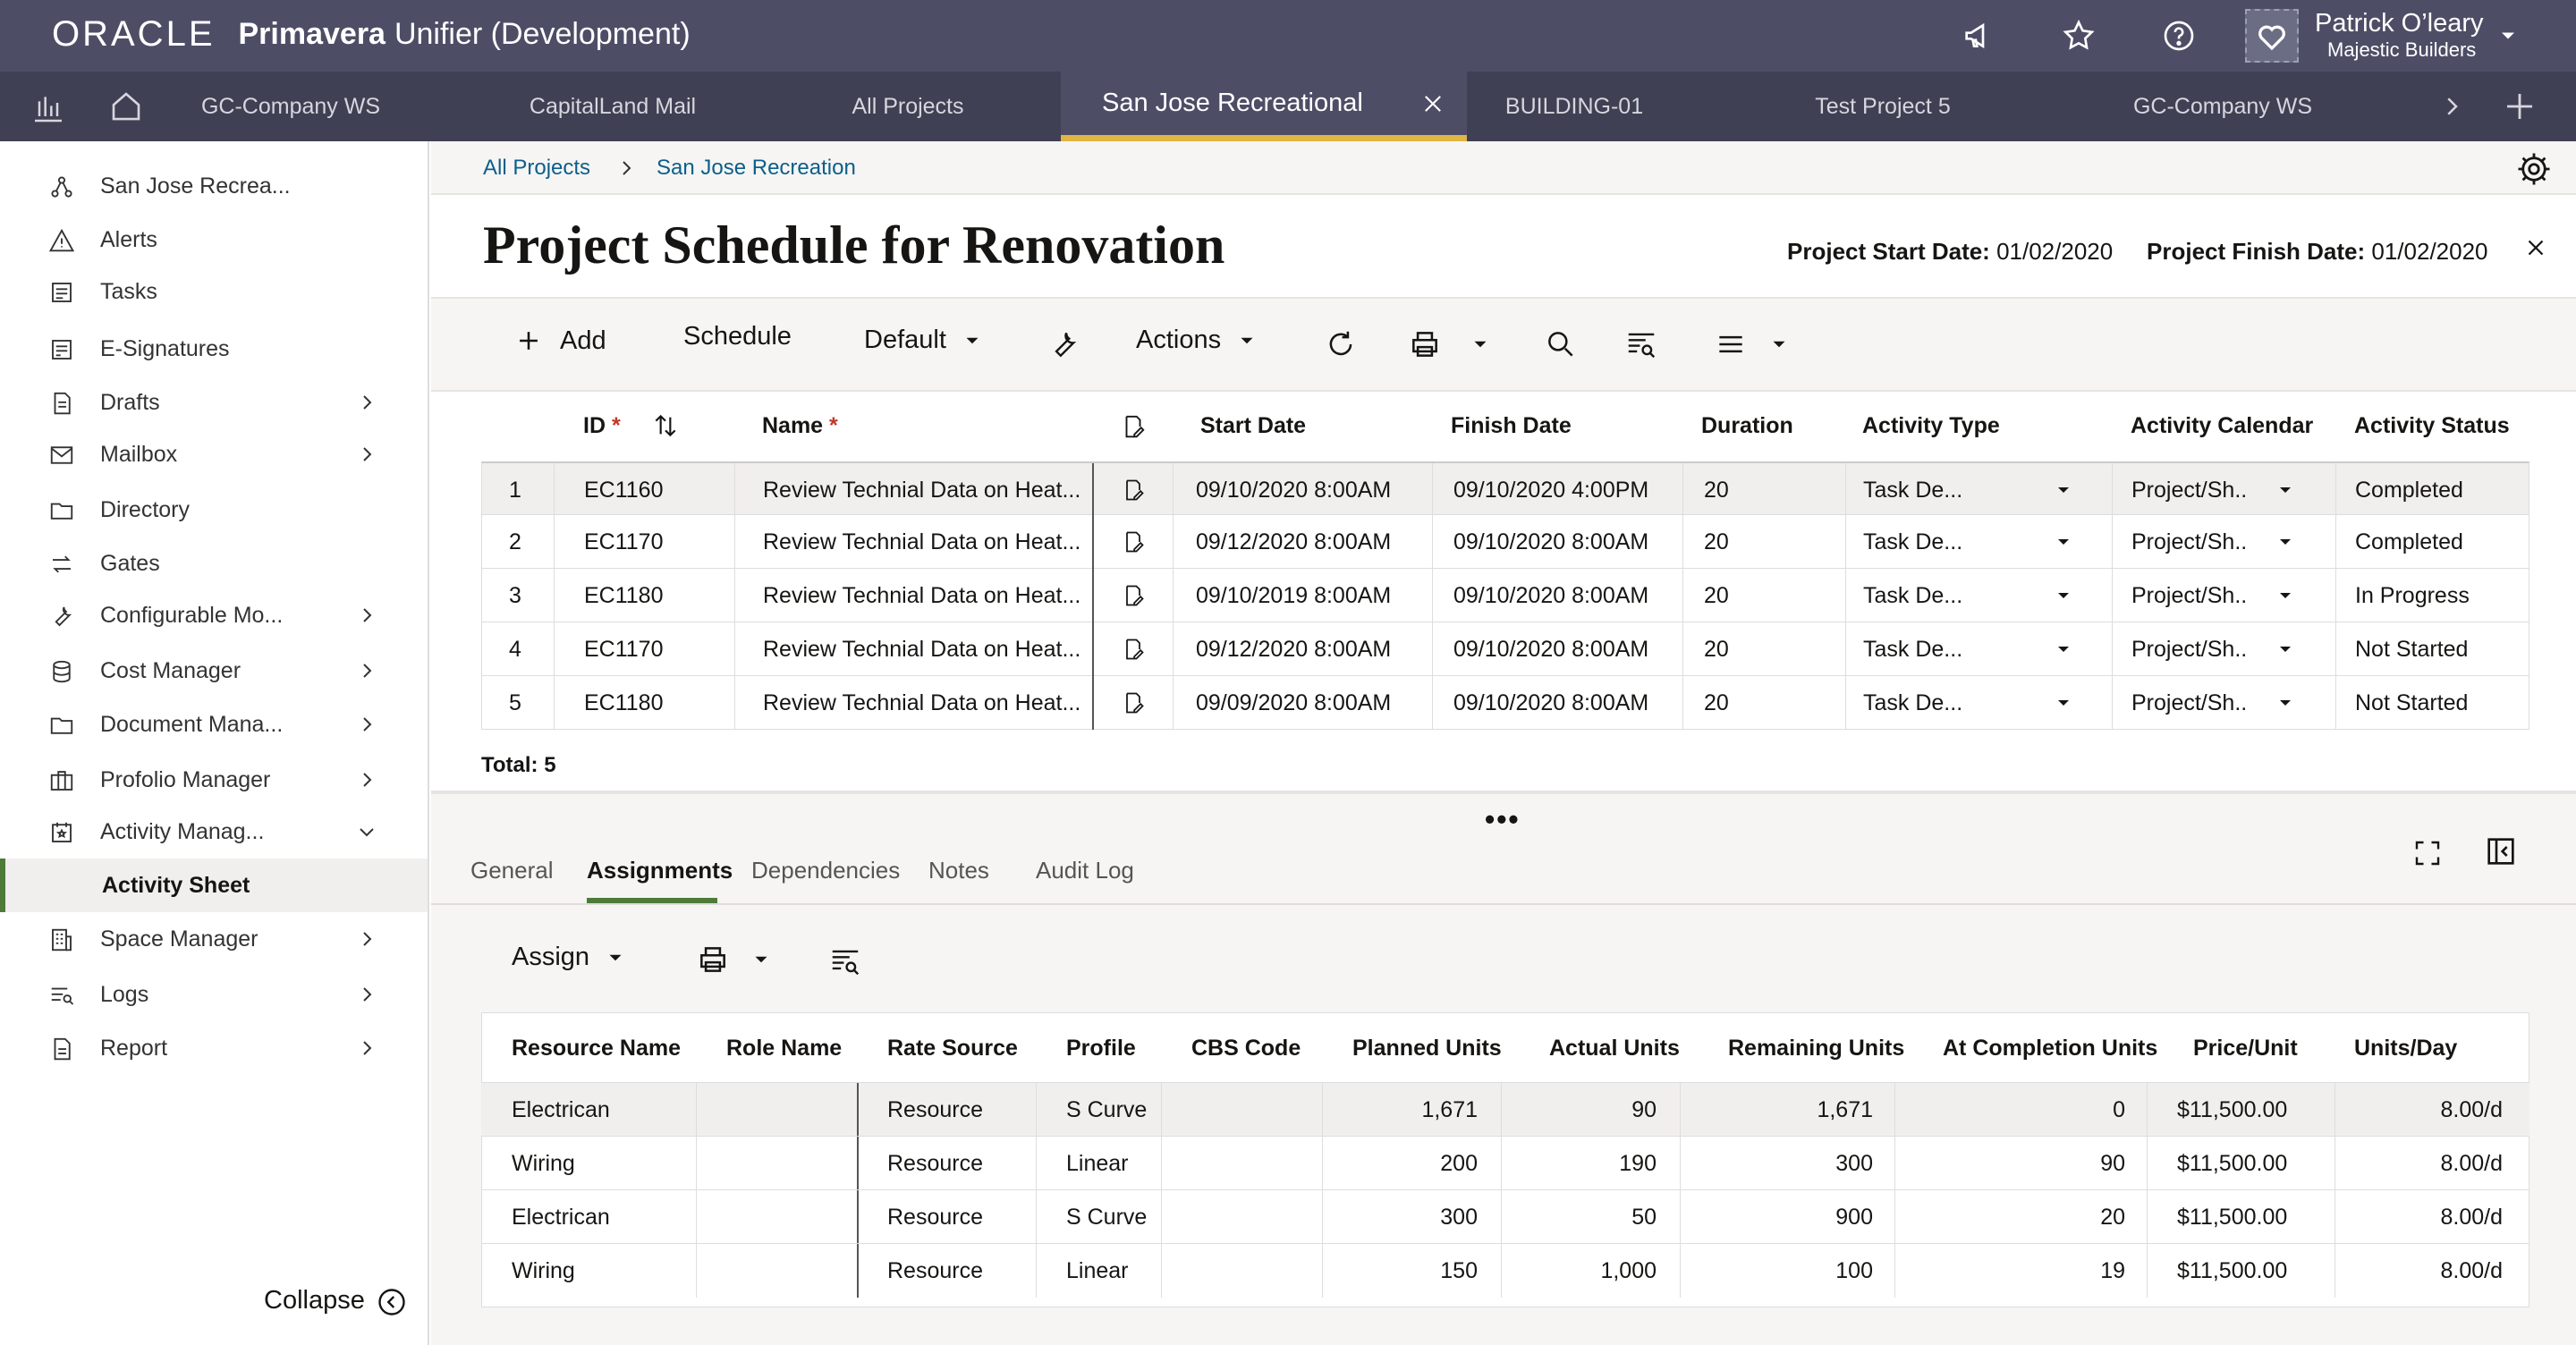 Image resolution: width=2576 pixels, height=1345 pixels. What do you see at coordinates (2018, 1164) in the screenshot?
I see `cell-at-completion-units: 90` at bounding box center [2018, 1164].